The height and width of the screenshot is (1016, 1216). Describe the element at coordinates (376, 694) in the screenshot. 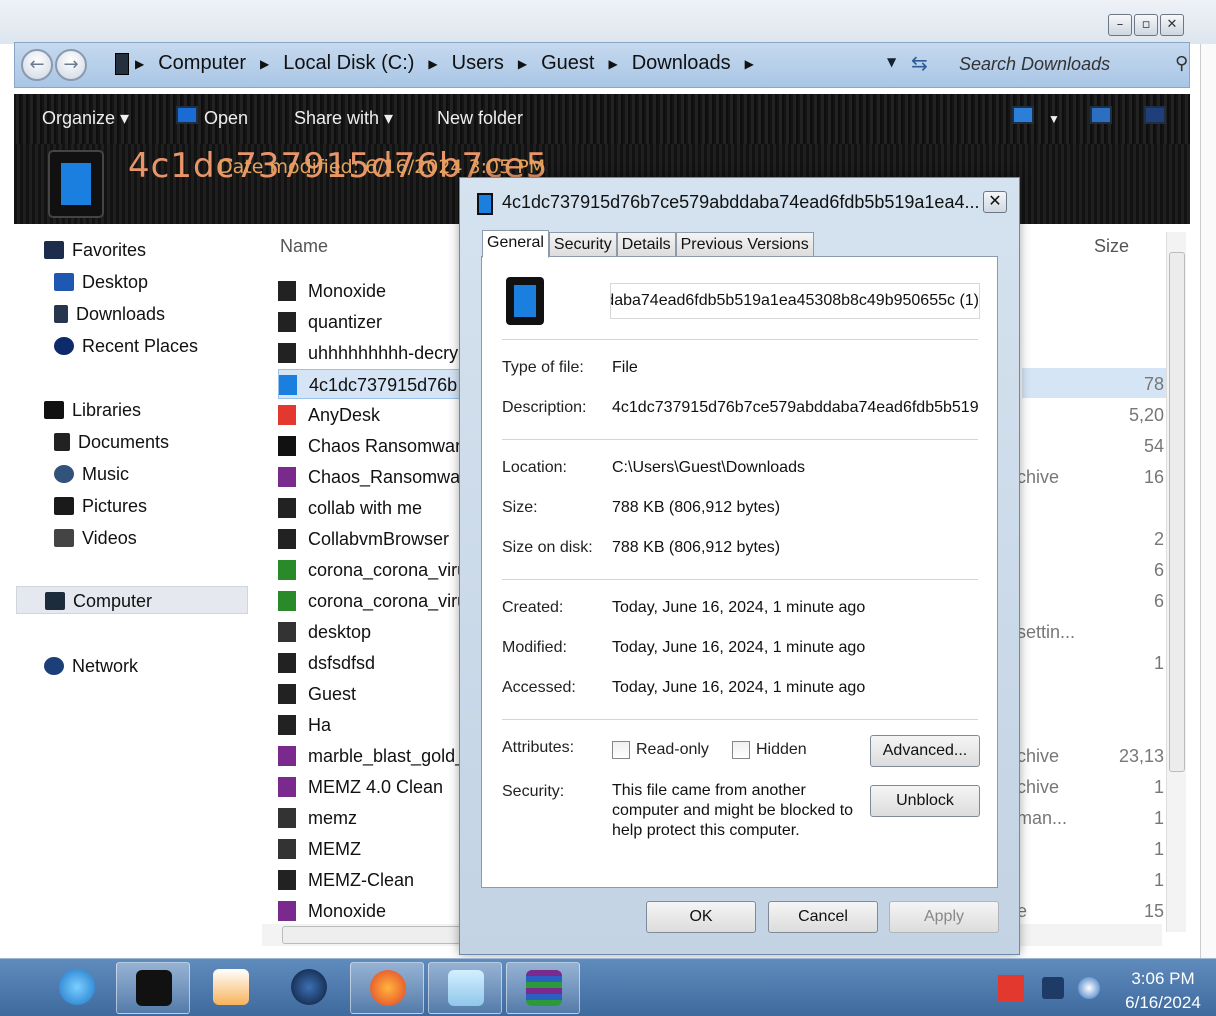

I see `list-item: Guest` at that location.